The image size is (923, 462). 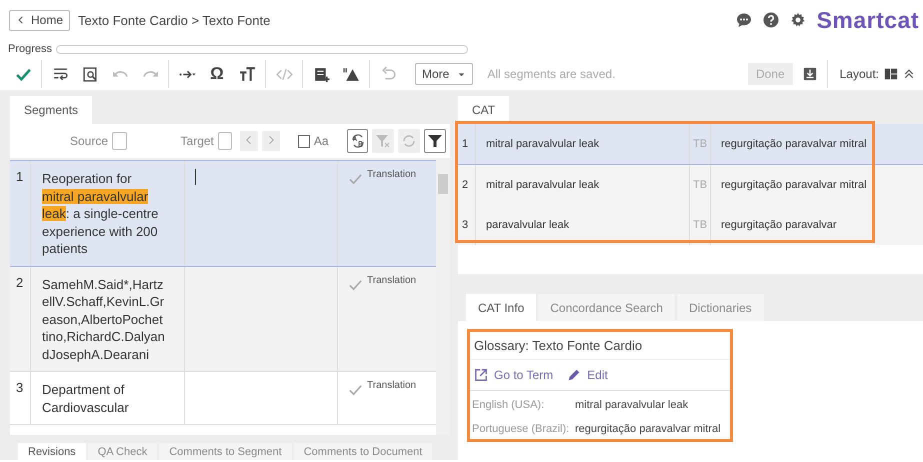 What do you see at coordinates (104, 319) in the screenshot?
I see `source-text: SamehM.Said*,HartzellV.Schaff,KevinL.Greason,AlbertoPochettino,RichardC.DalyandJosephA.Dearani` at bounding box center [104, 319].